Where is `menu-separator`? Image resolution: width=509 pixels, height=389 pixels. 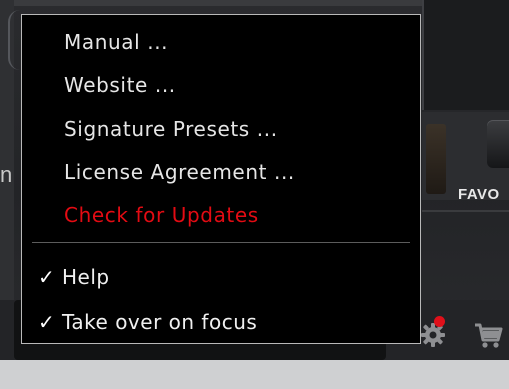 menu-separator is located at coordinates (221, 242).